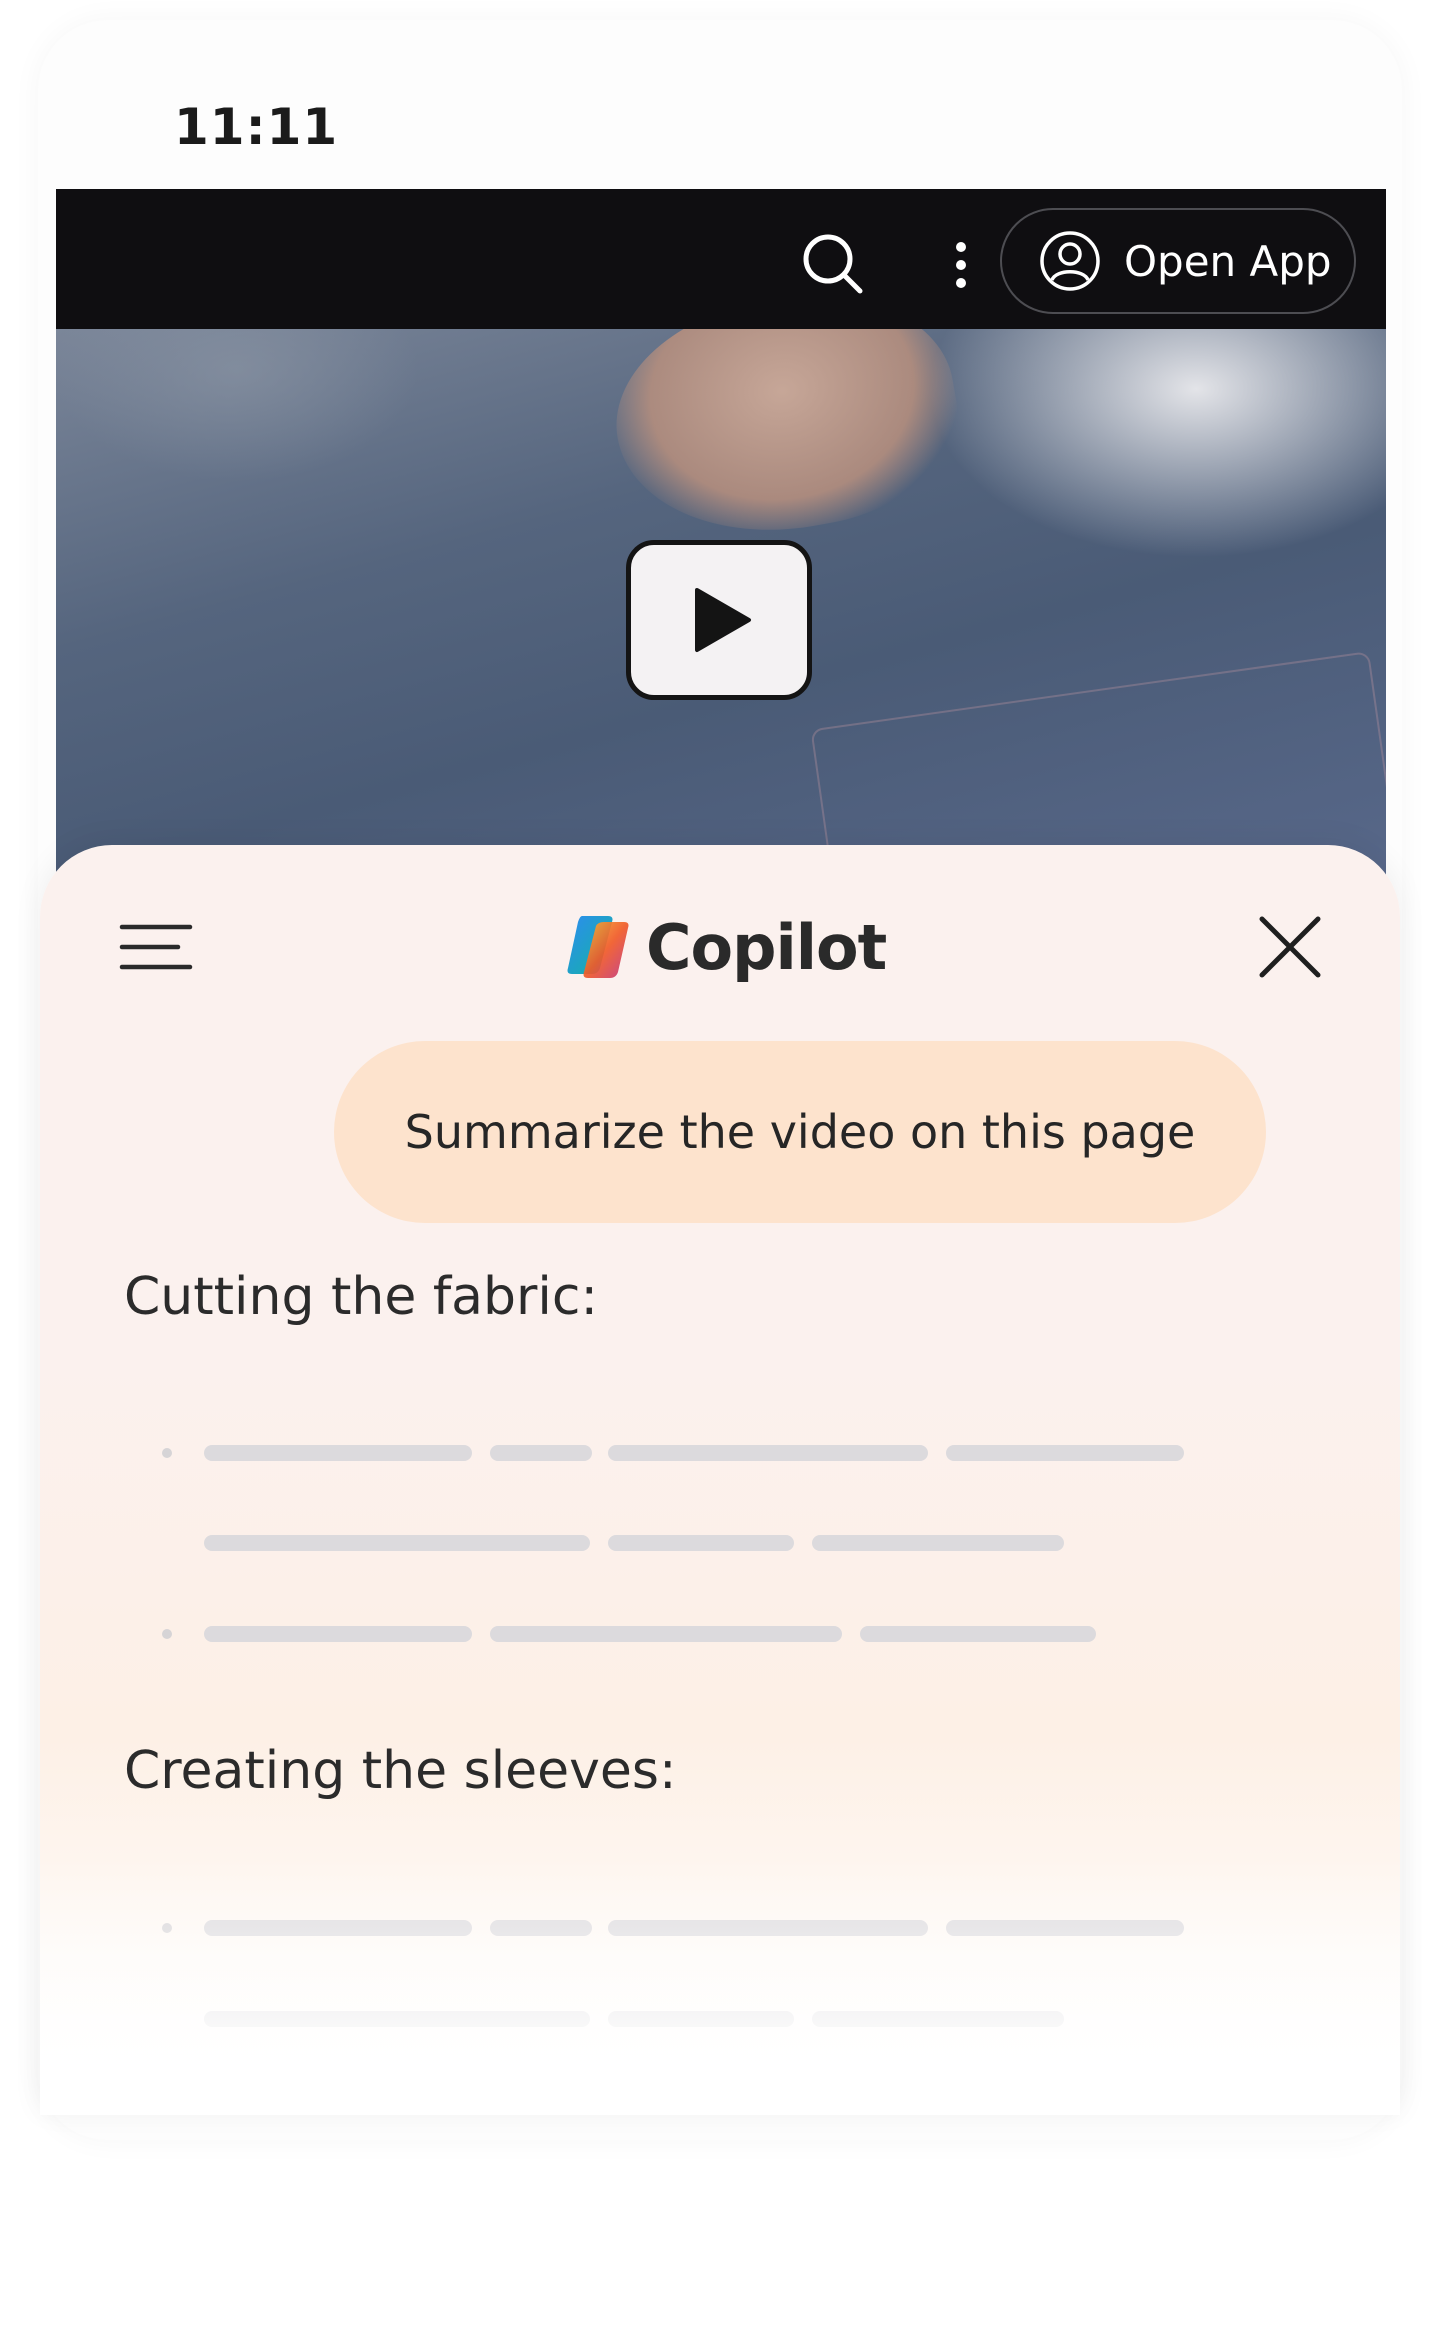 The height and width of the screenshot is (2344, 1440). What do you see at coordinates (361, 1297) in the screenshot?
I see `section-heading: Cutting the fabric:` at bounding box center [361, 1297].